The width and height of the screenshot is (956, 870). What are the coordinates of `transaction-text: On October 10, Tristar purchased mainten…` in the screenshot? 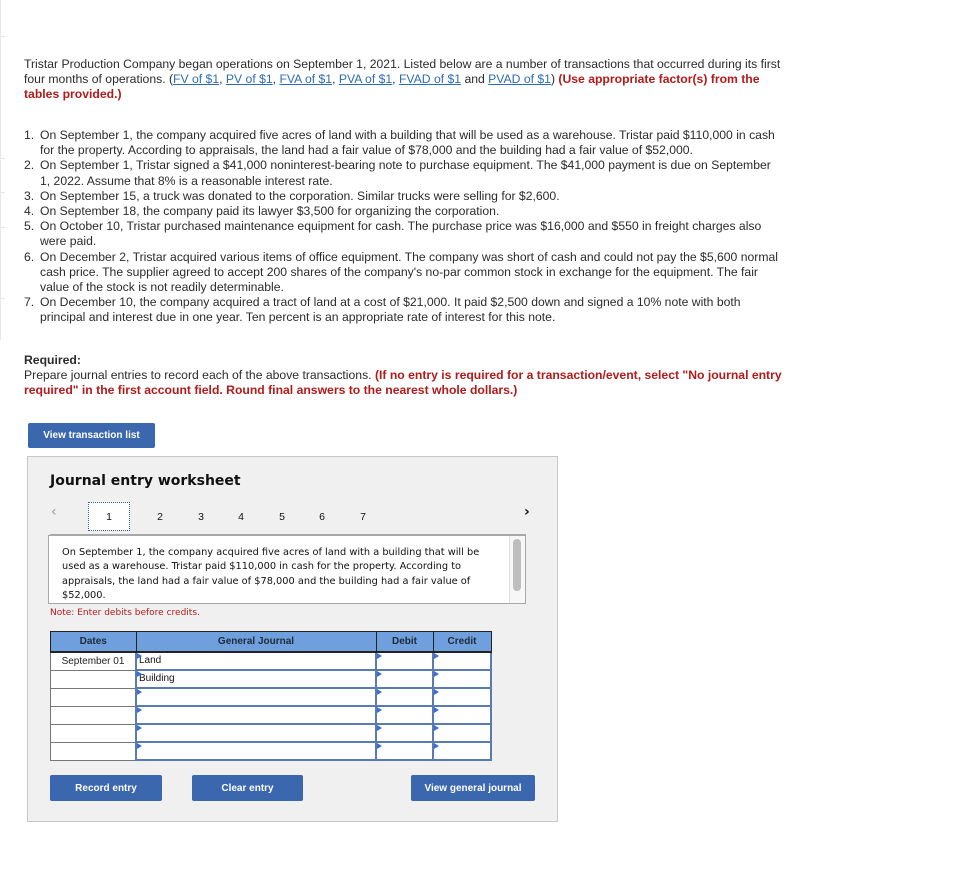 It's located at (401, 234).